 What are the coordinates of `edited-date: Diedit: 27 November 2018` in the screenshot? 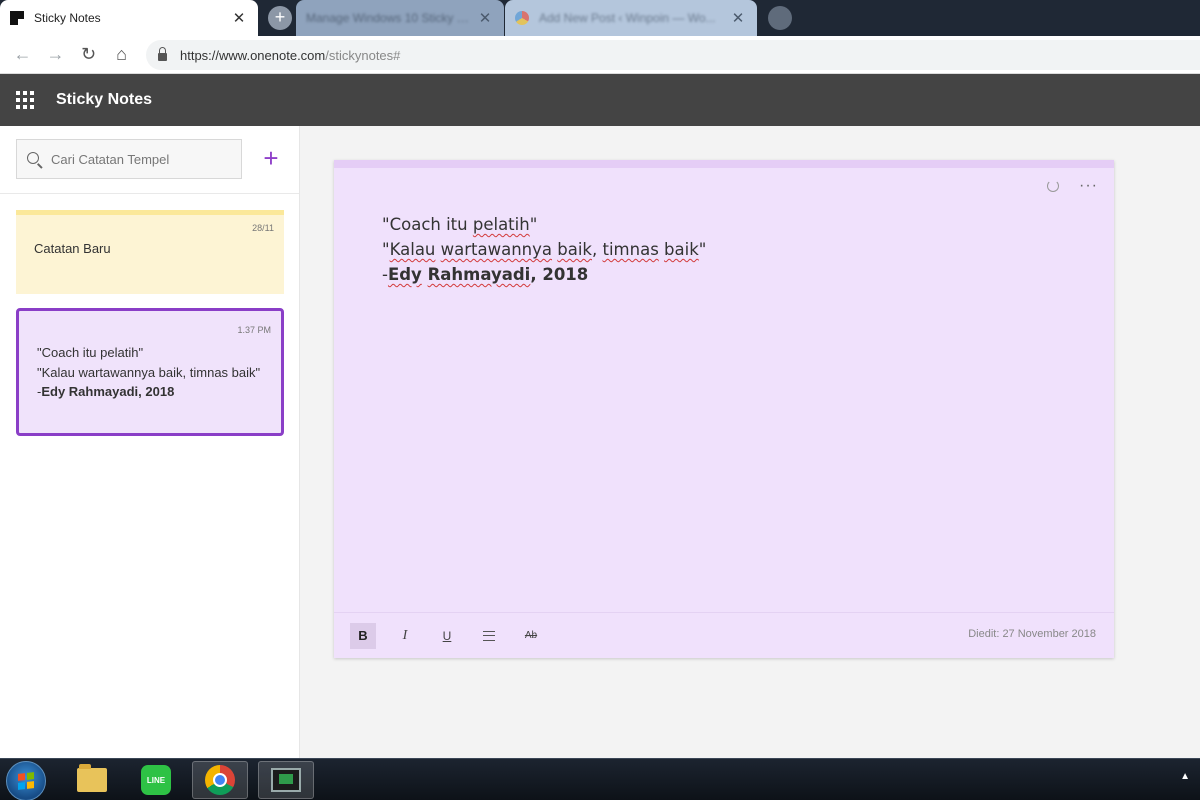 It's located at (1032, 634).